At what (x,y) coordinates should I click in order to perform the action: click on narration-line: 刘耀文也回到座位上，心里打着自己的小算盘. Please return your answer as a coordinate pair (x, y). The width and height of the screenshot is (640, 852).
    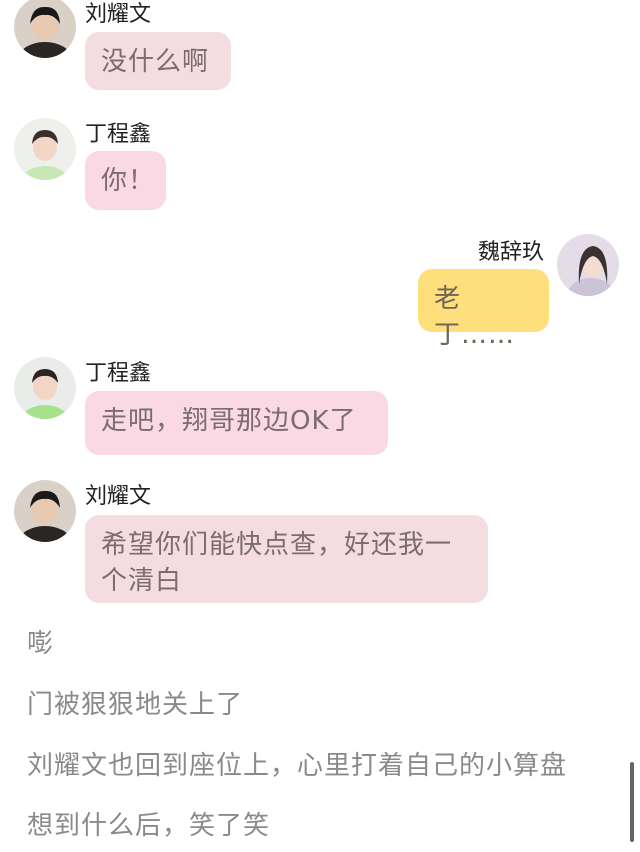
    Looking at the image, I should click on (297, 766).